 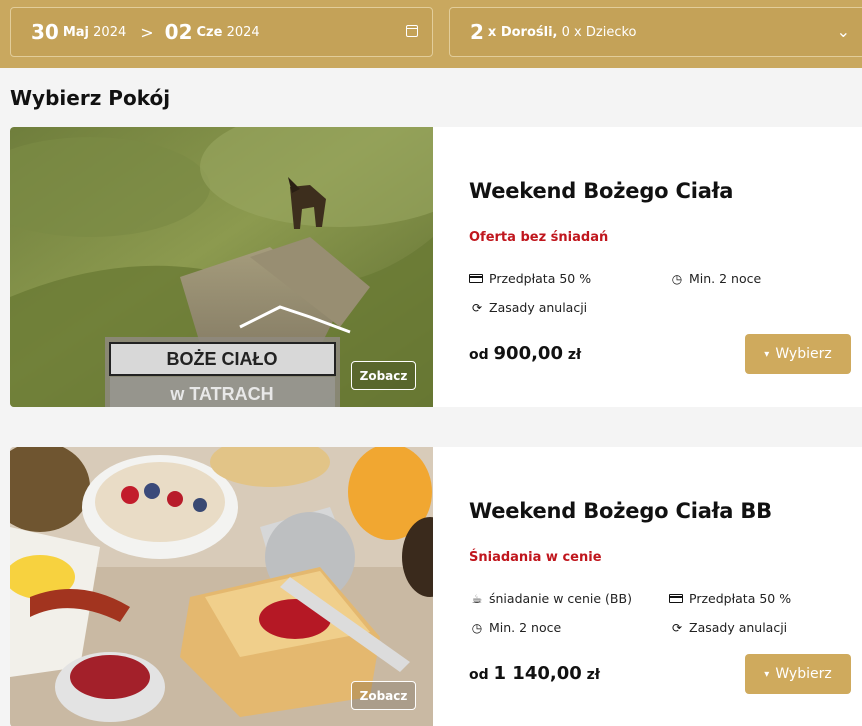 I want to click on adults-count: 2, so click(x=477, y=32).